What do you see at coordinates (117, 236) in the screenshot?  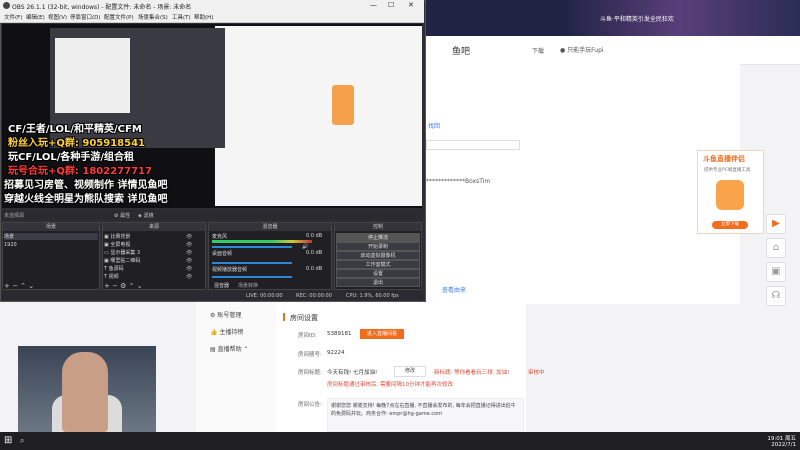 I see `source-item: ▣ 比赛背景` at bounding box center [117, 236].